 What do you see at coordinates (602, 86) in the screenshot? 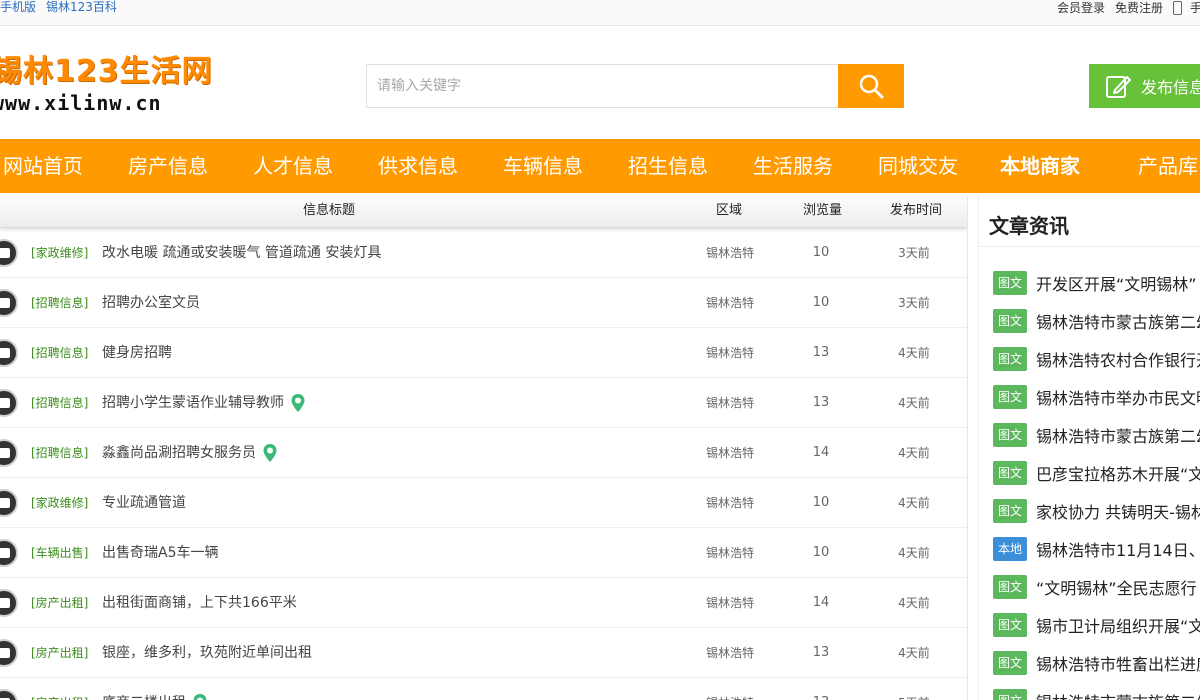
I see `search-input` at bounding box center [602, 86].